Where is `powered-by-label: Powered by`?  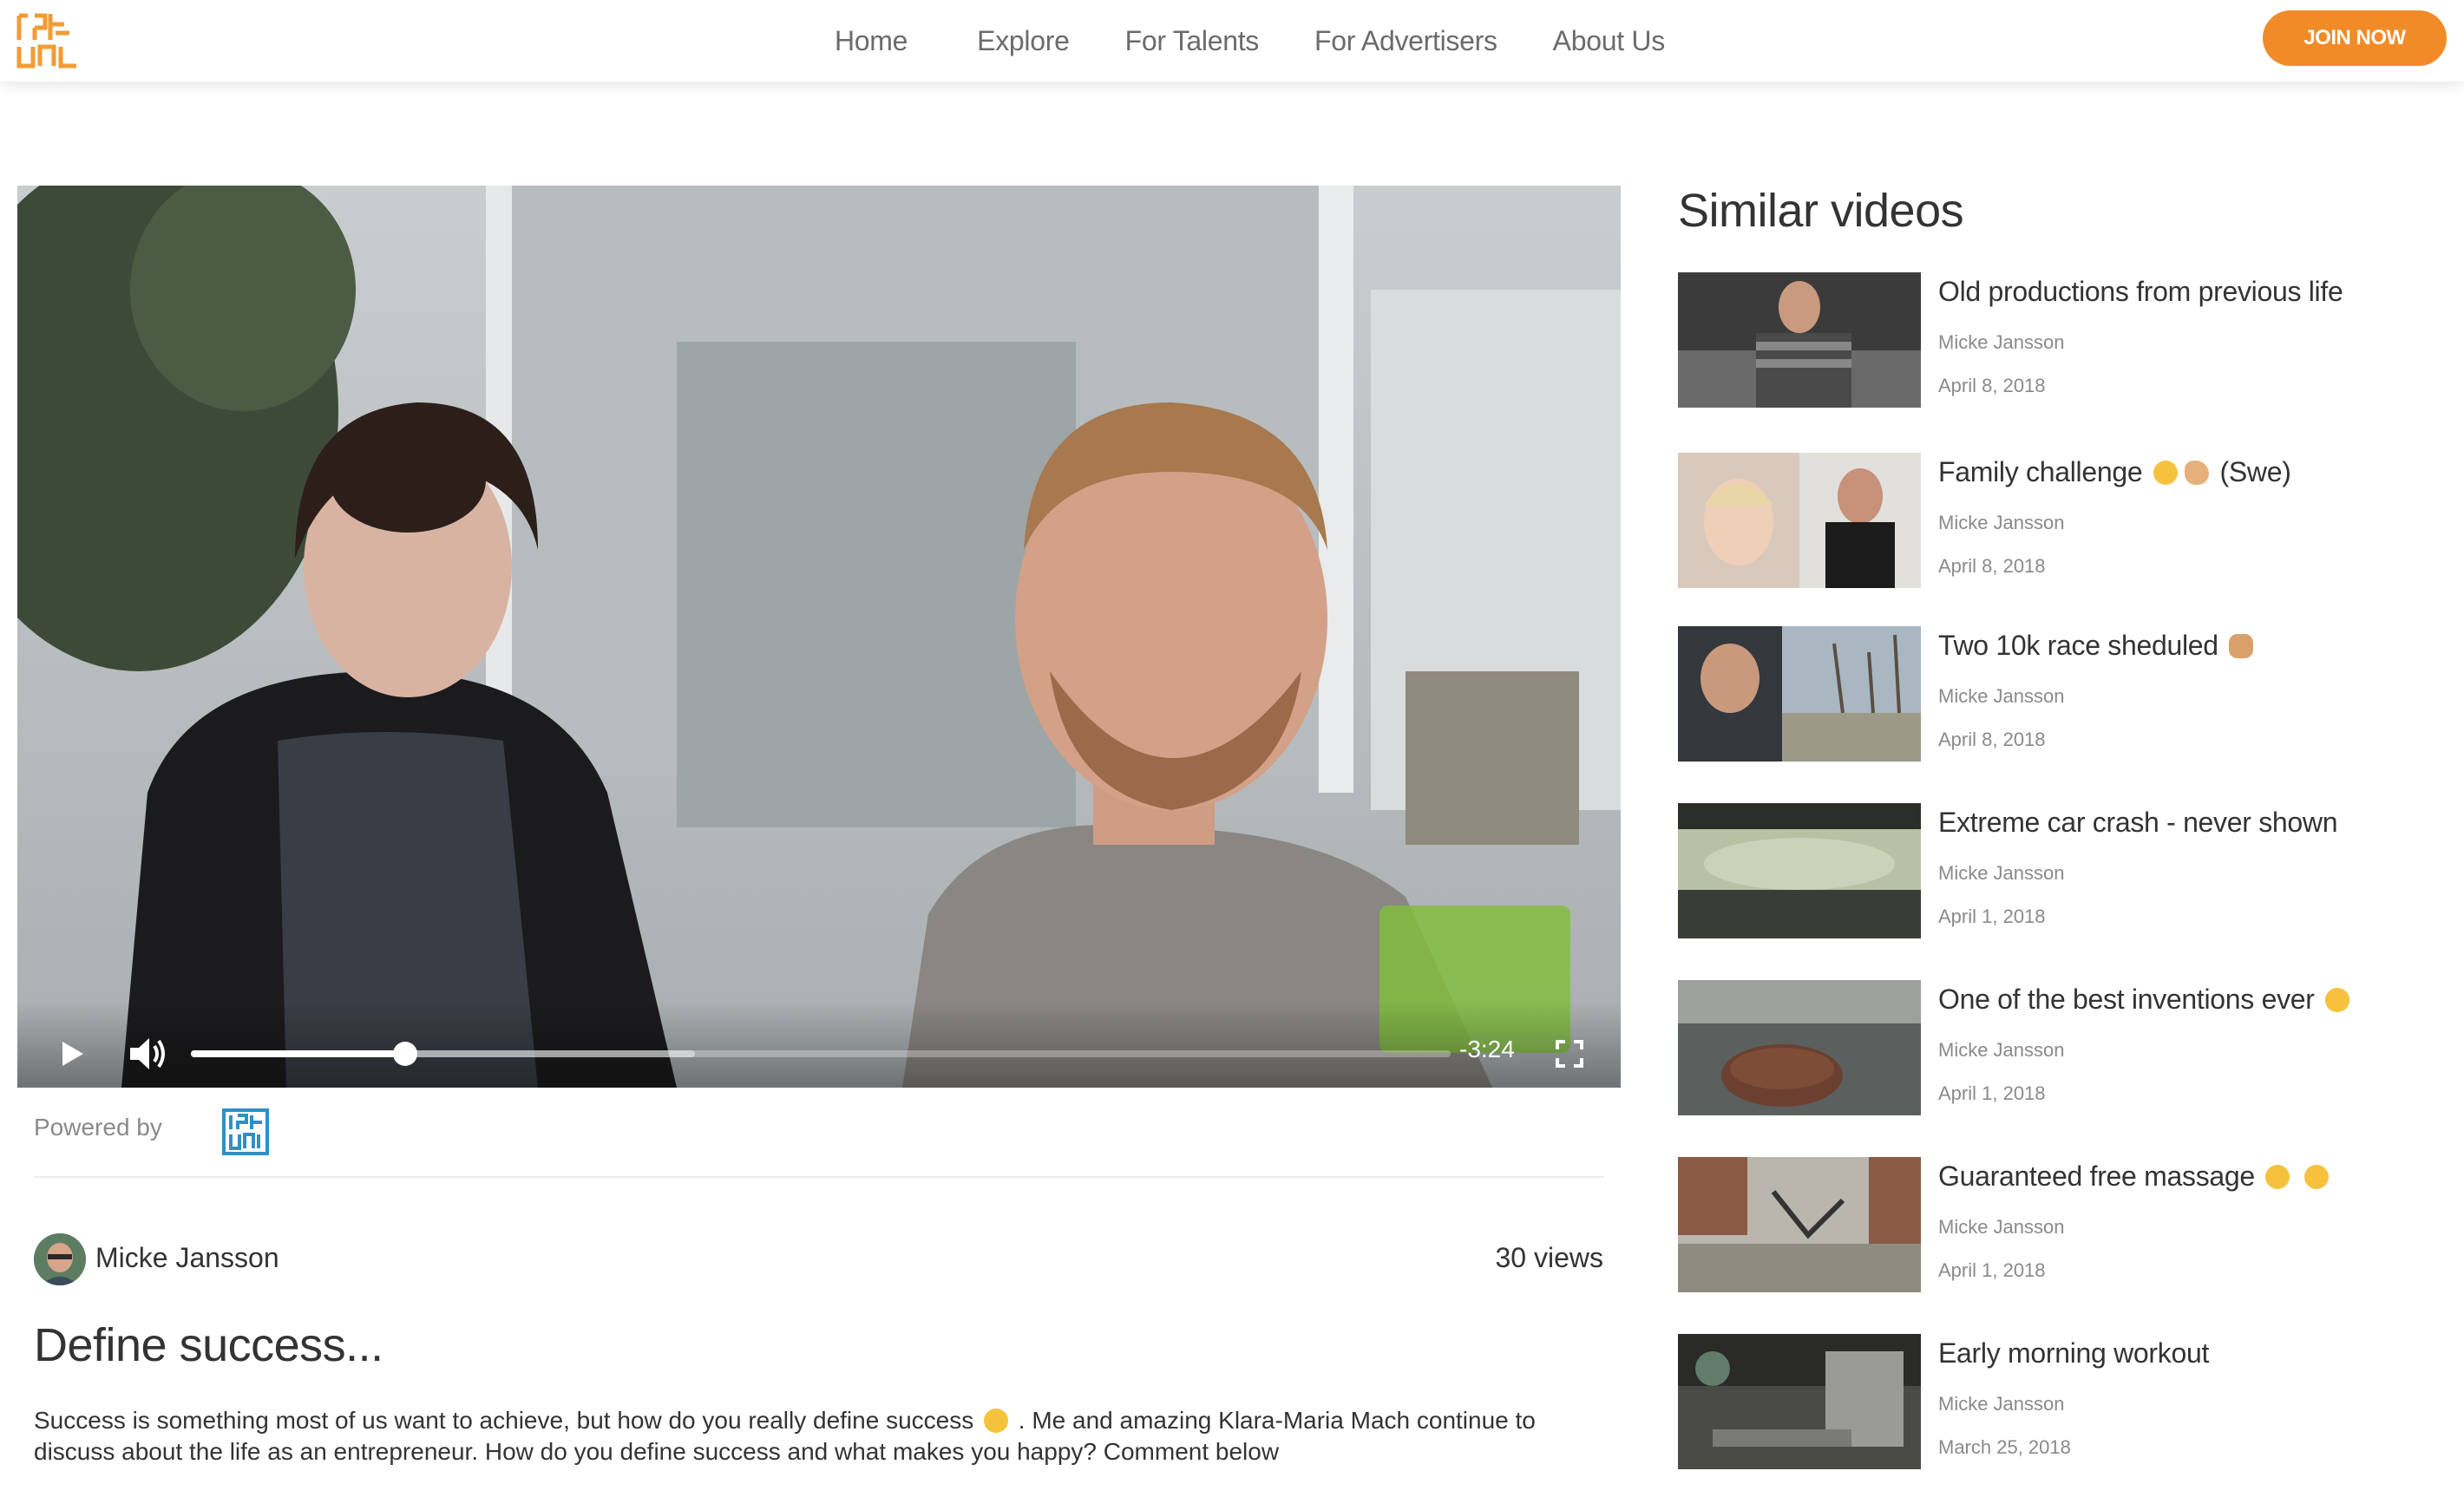 powered-by-label: Powered by is located at coordinates (98, 1127).